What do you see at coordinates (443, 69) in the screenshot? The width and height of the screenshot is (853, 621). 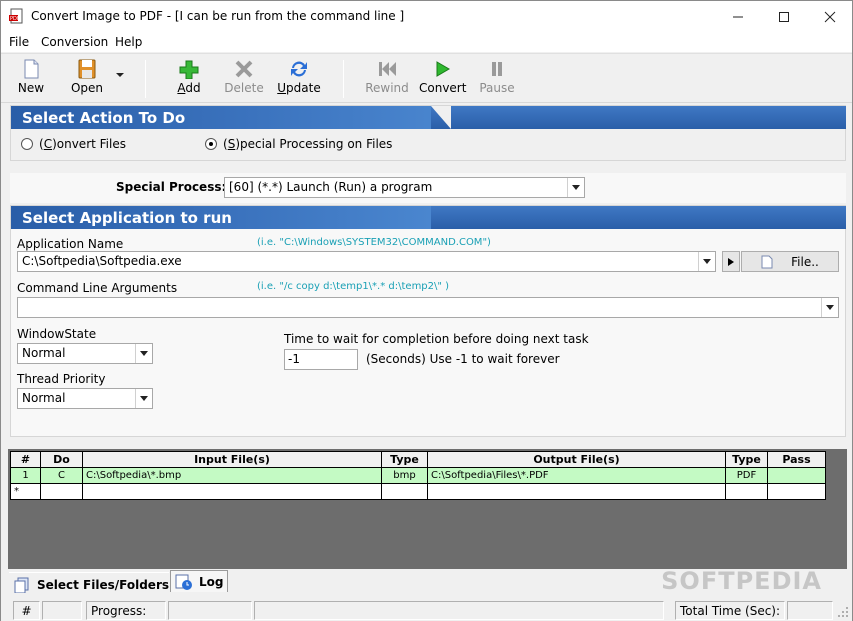 I see `play-icon` at bounding box center [443, 69].